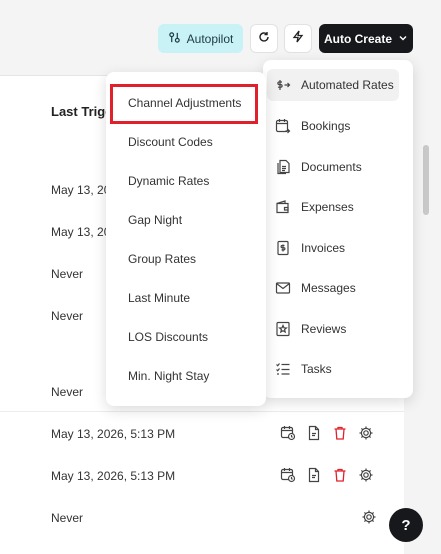 The width and height of the screenshot is (441, 554). What do you see at coordinates (82, 111) in the screenshot?
I see `column-header-last-triggered: Last Trigg` at bounding box center [82, 111].